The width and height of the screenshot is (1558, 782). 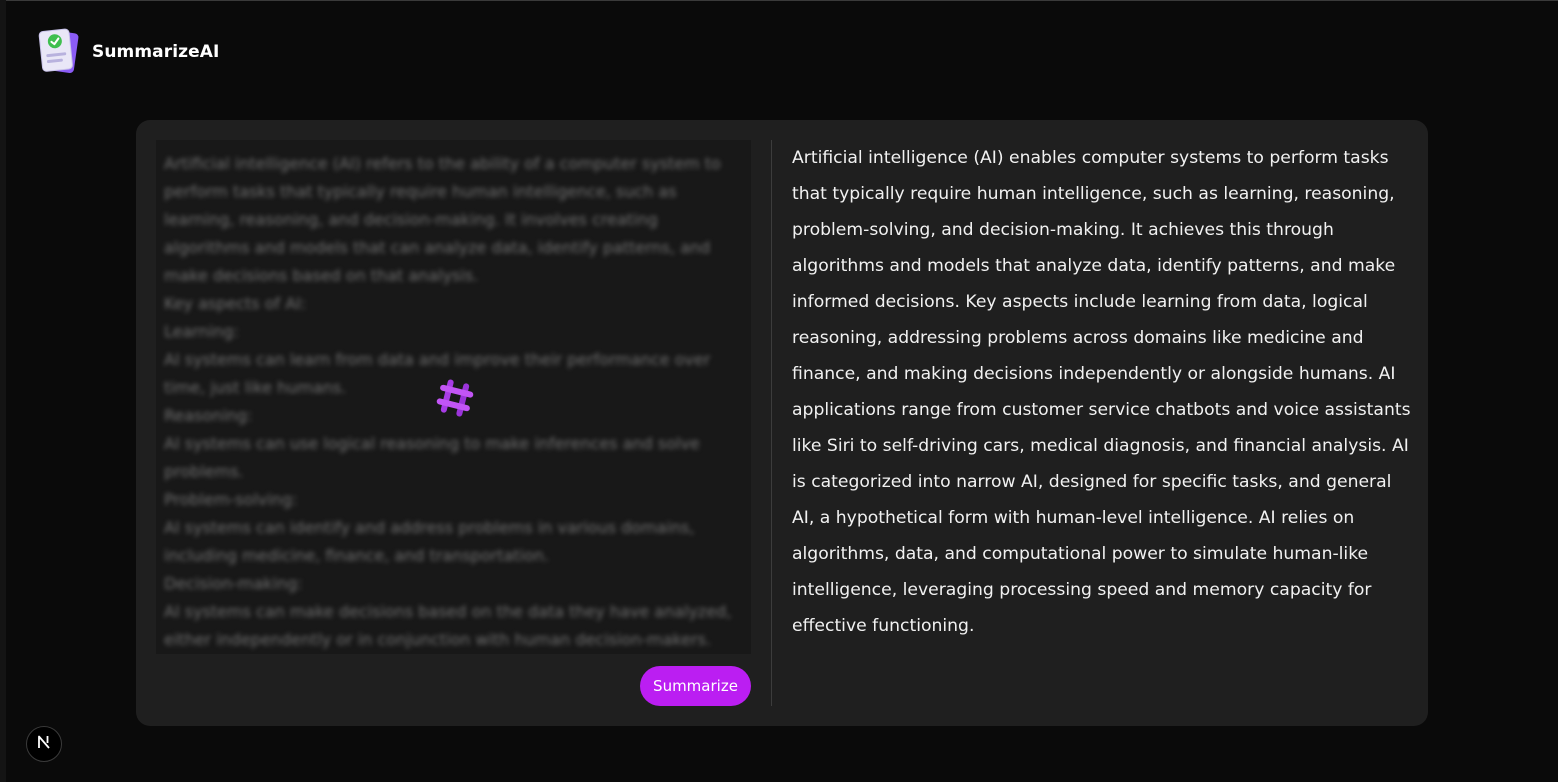 What do you see at coordinates (695, 686) in the screenshot?
I see `summarize-button: Summarize` at bounding box center [695, 686].